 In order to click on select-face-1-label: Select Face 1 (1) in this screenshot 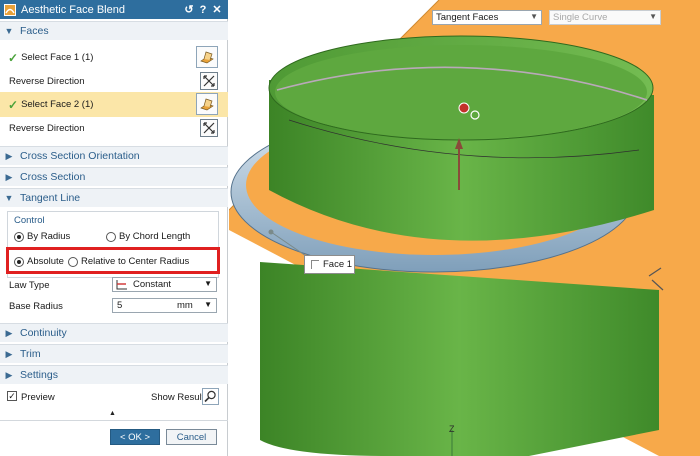, I will do `click(57, 57)`.